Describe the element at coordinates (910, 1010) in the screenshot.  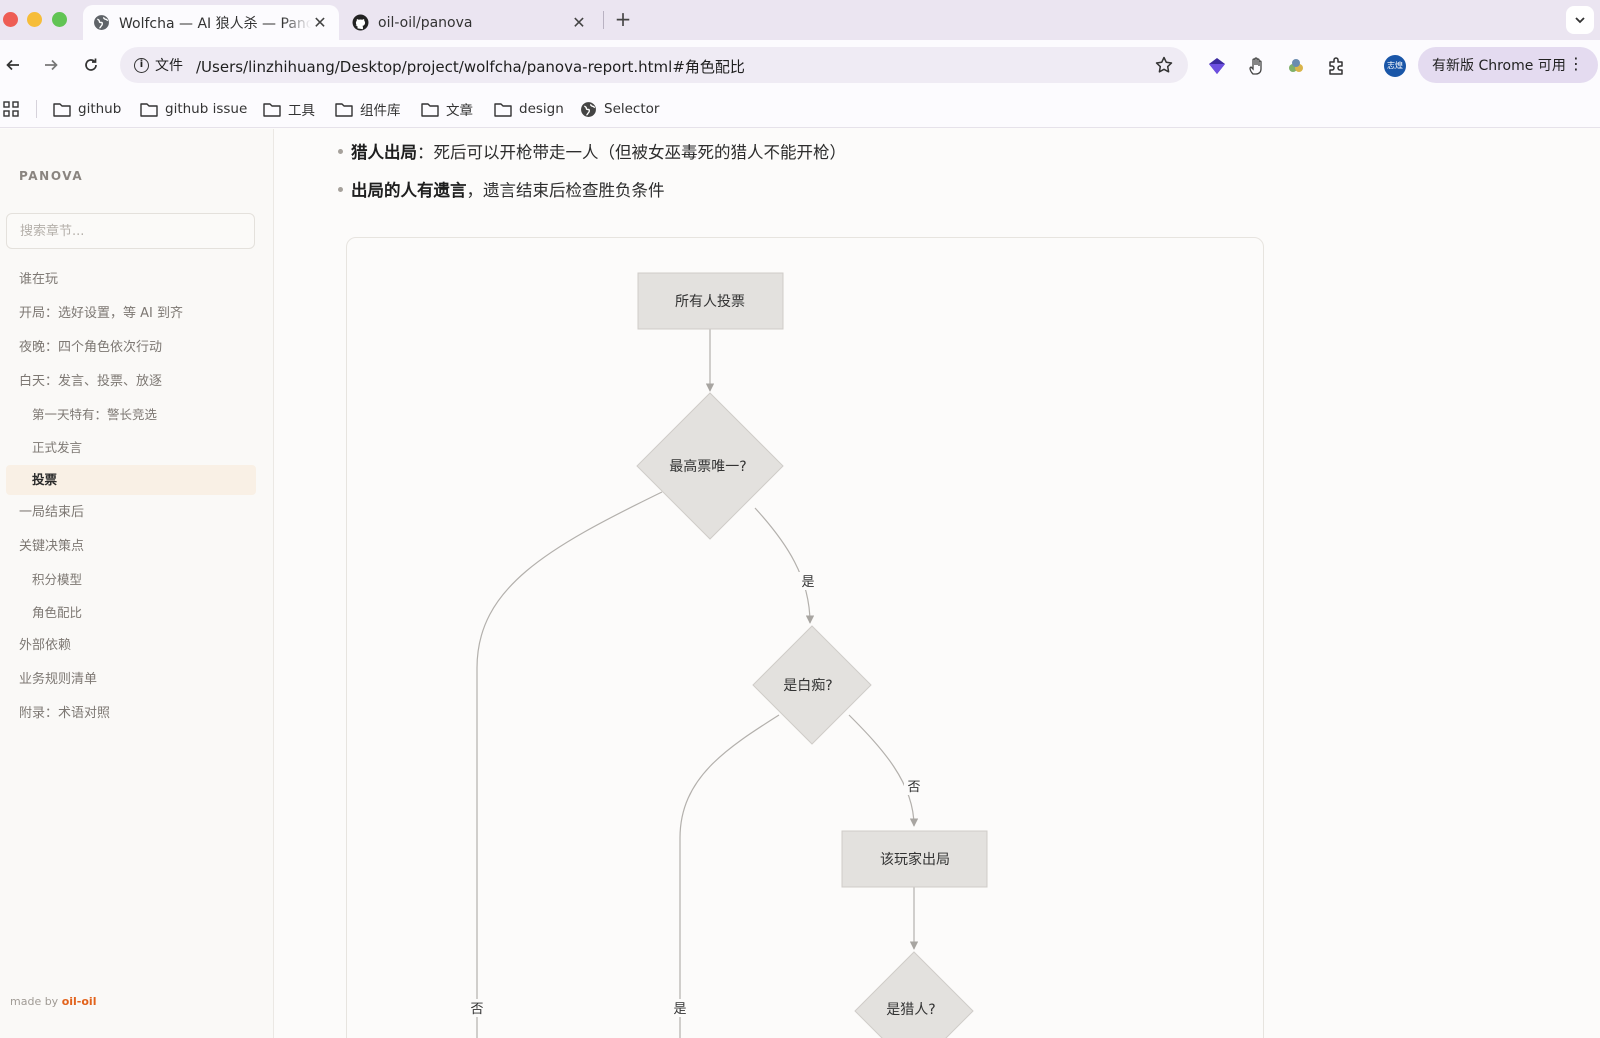
I see `node-label-hunter: 是猎人?` at that location.